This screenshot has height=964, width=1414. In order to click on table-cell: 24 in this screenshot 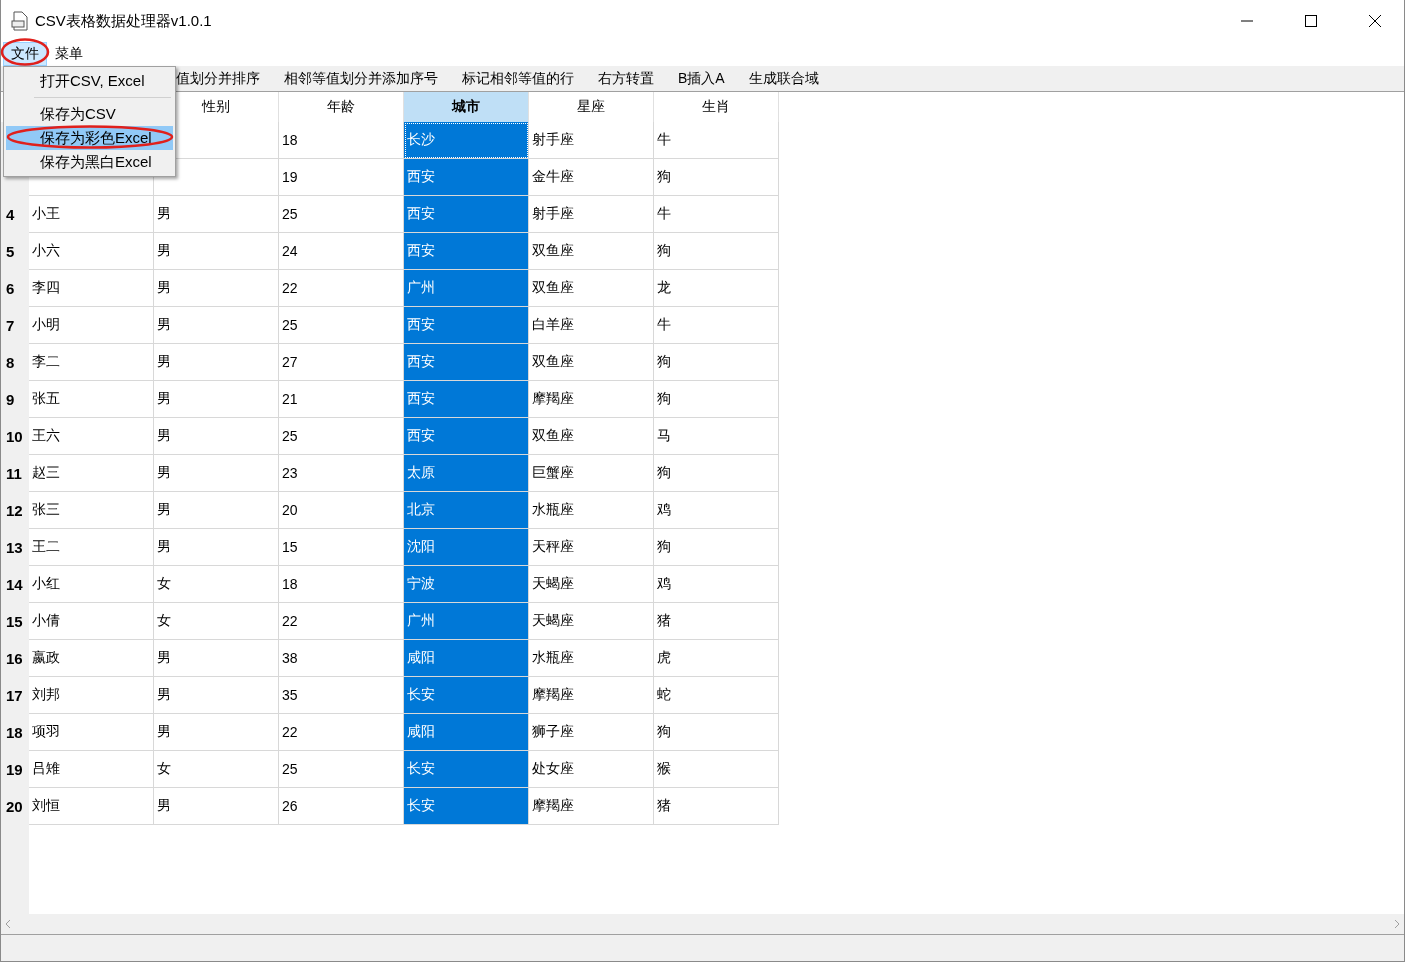, I will do `click(341, 251)`.